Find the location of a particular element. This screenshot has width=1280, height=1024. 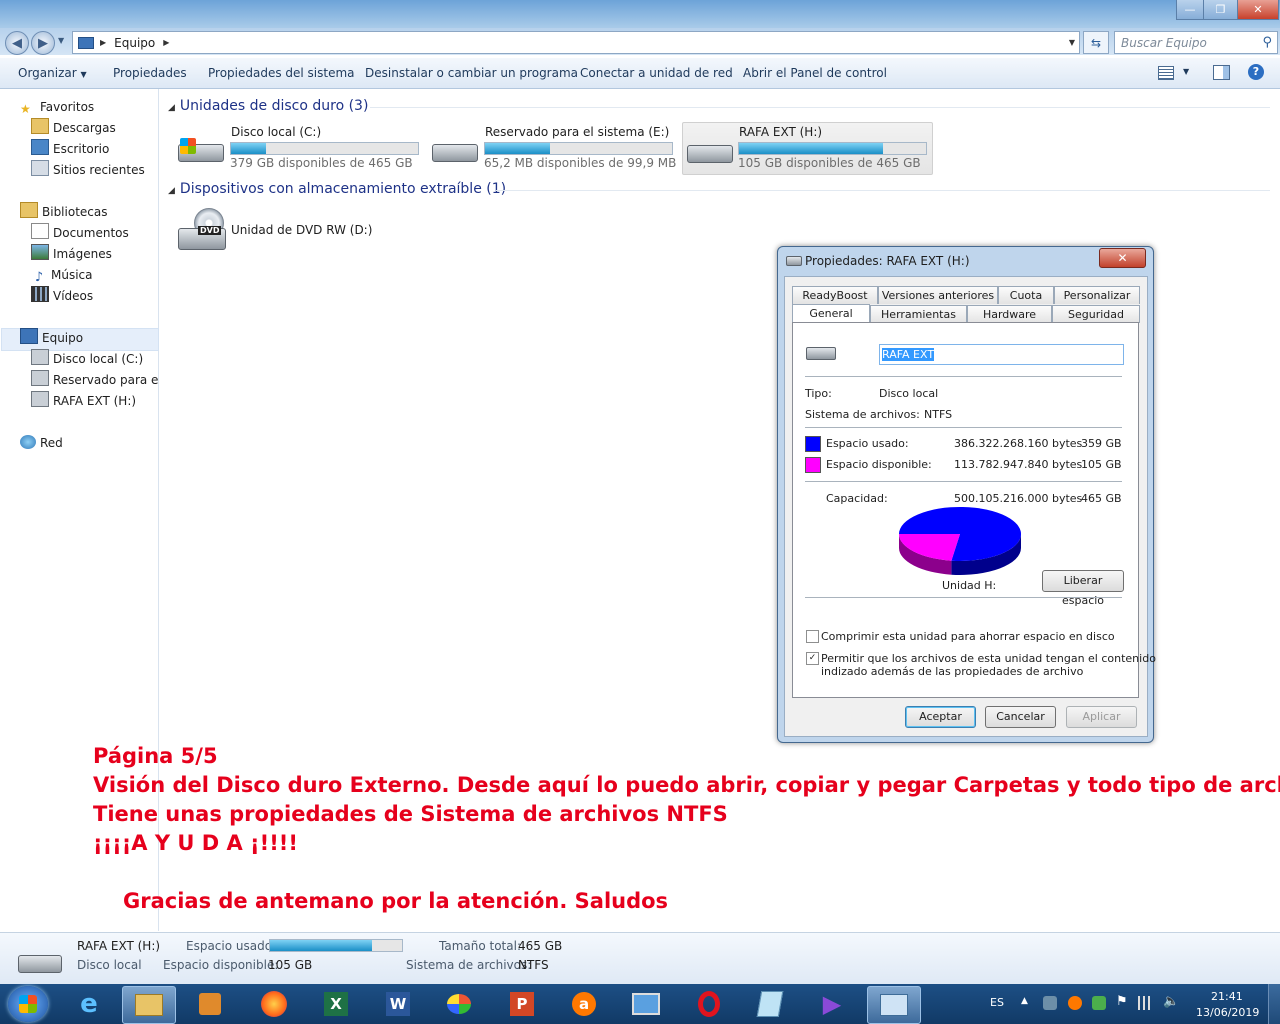

nav-rafa-ext: RAFA EXT (H:) is located at coordinates (83, 401).